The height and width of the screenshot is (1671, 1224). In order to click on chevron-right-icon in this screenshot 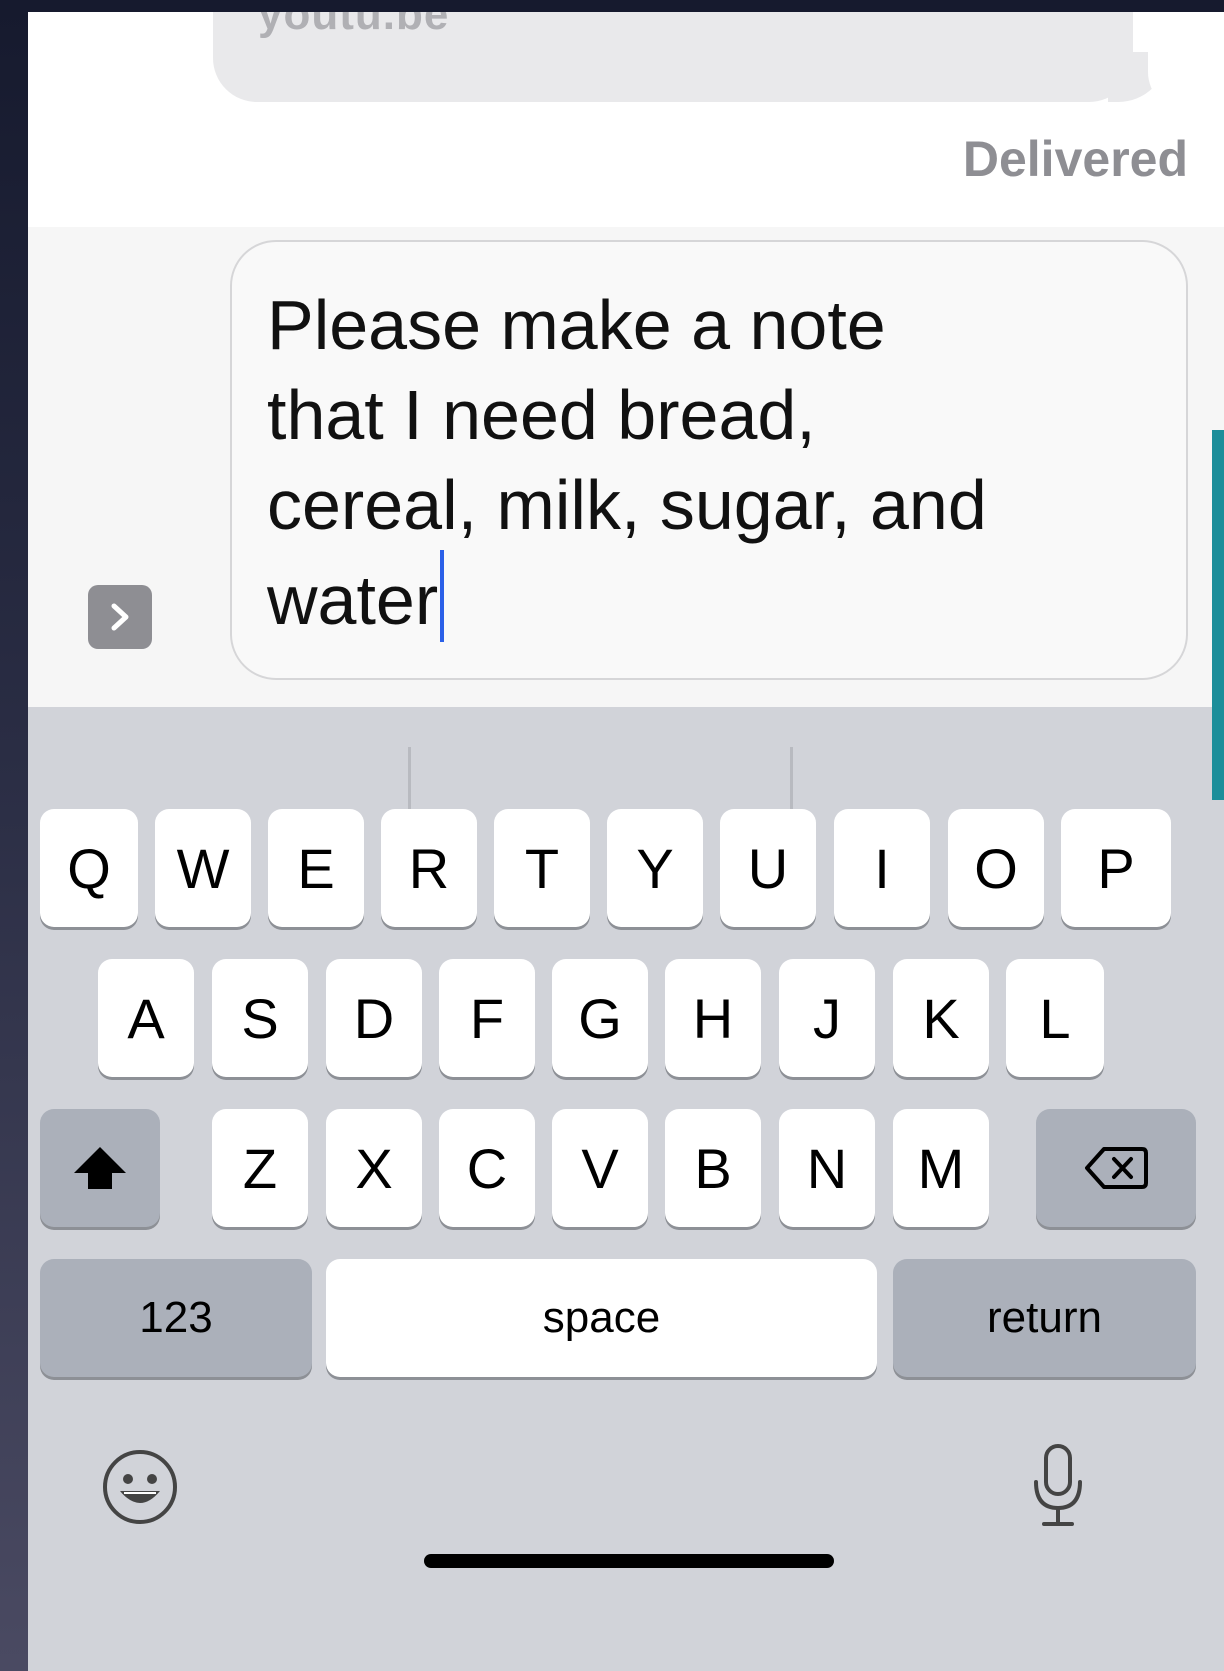, I will do `click(120, 617)`.